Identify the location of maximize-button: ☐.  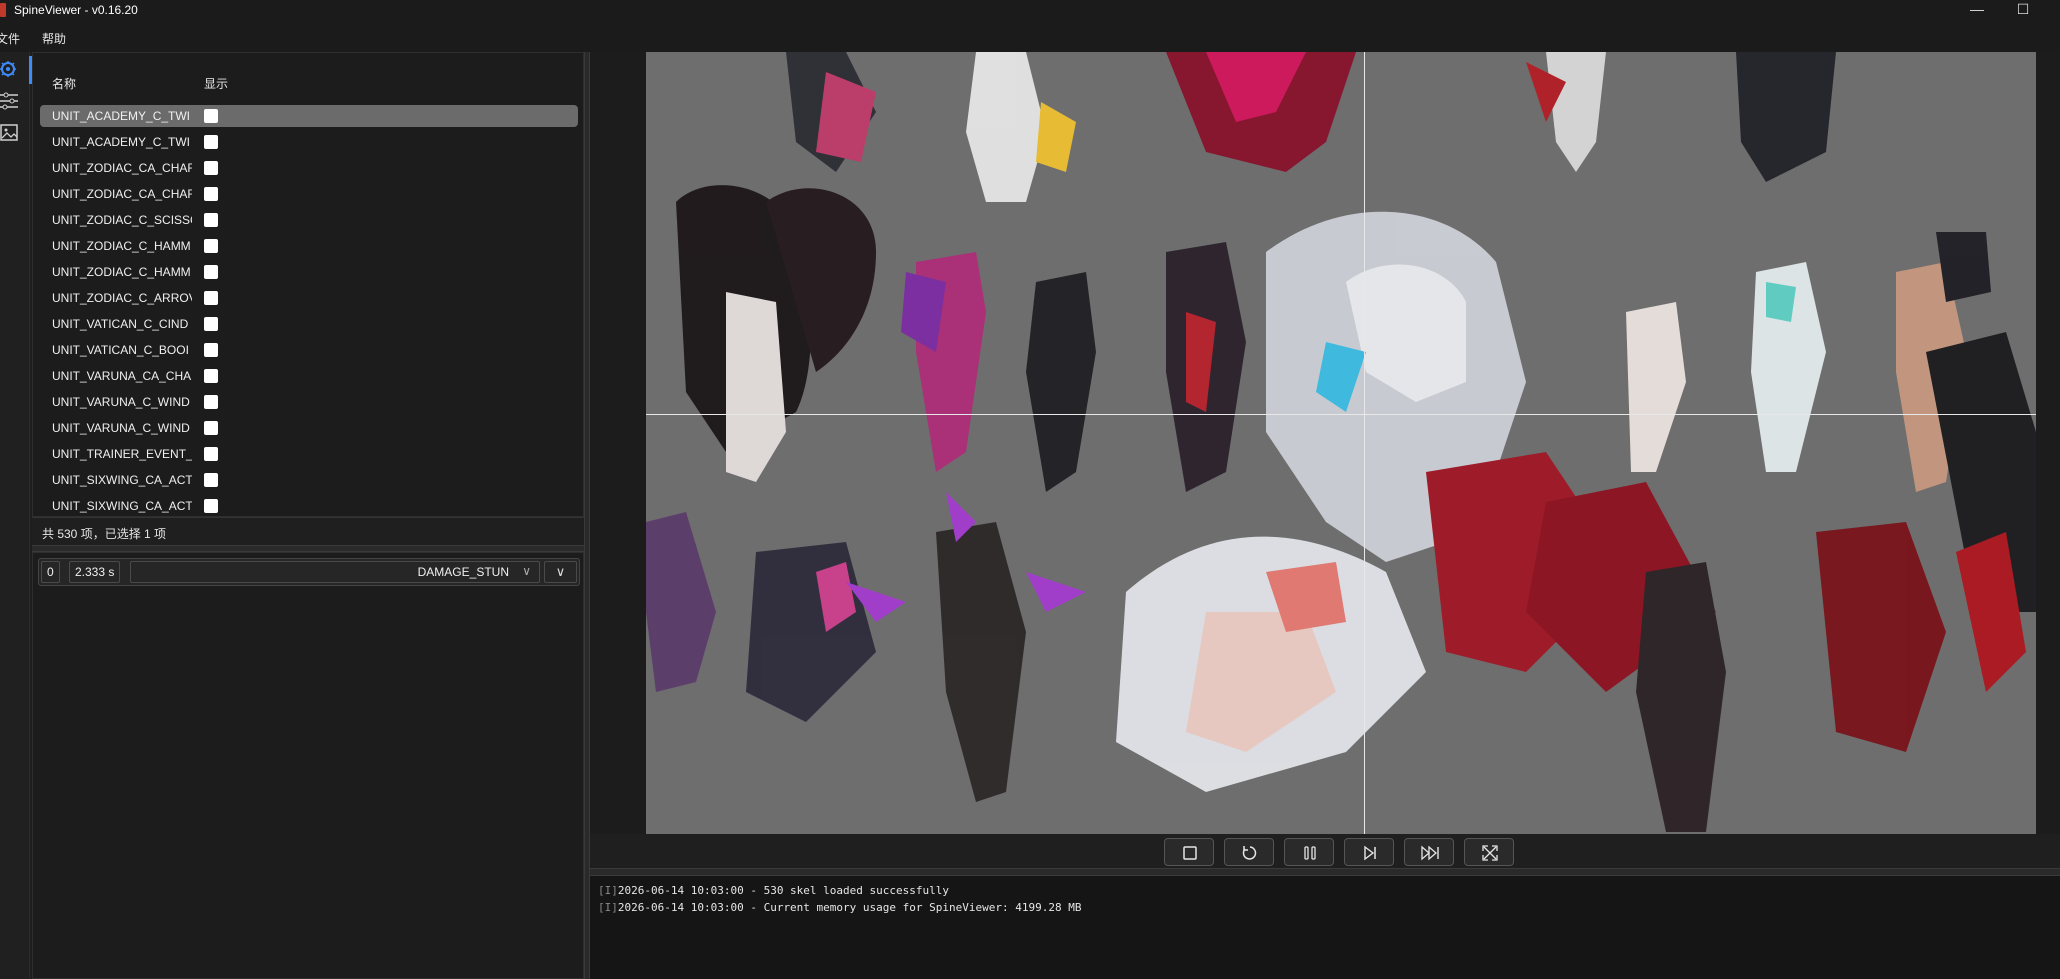
(2023, 10).